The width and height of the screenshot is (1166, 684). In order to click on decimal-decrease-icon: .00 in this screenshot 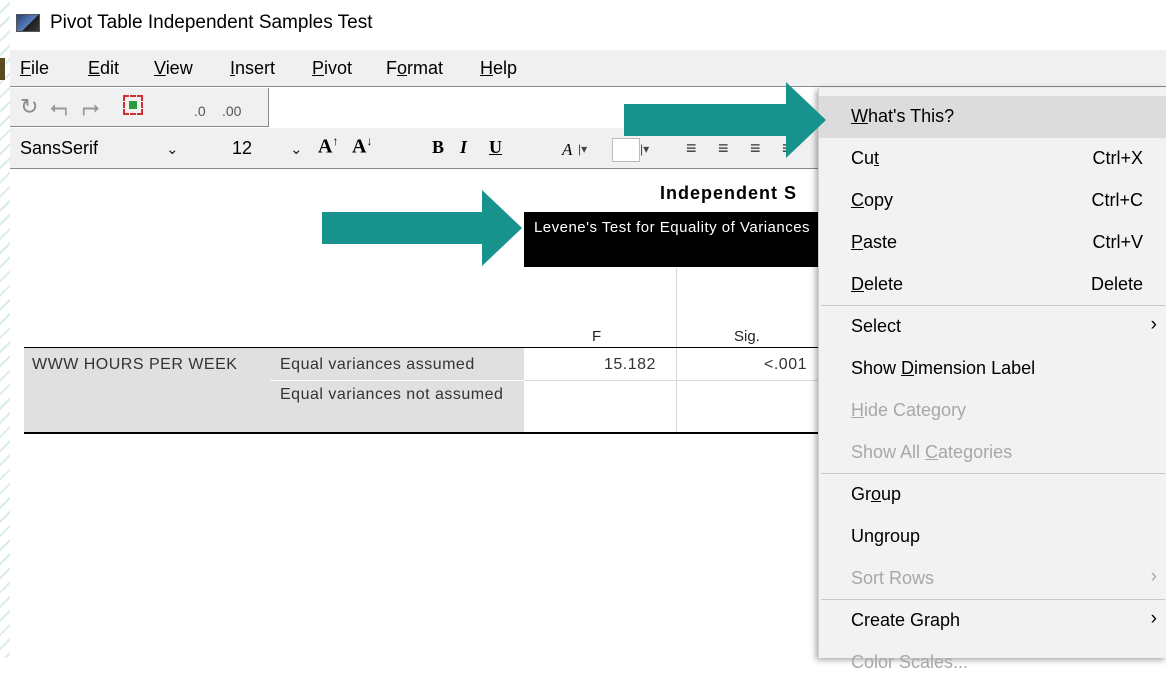, I will do `click(231, 111)`.